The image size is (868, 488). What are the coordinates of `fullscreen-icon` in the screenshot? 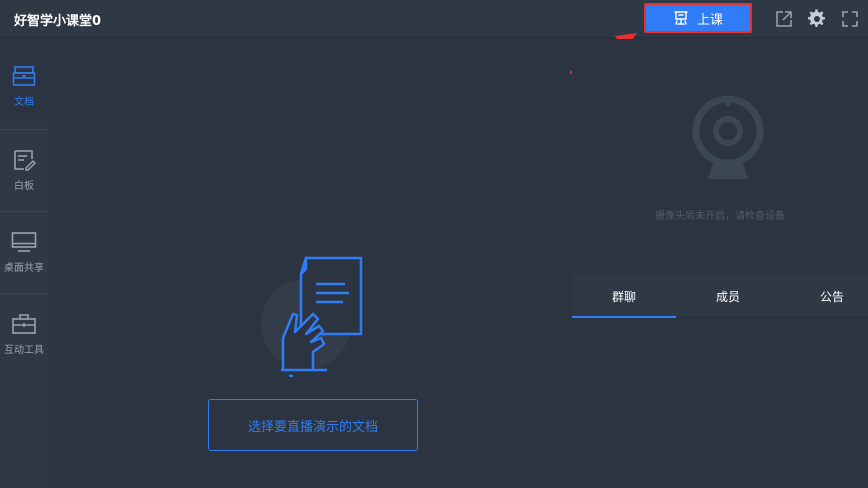 It's located at (850, 19).